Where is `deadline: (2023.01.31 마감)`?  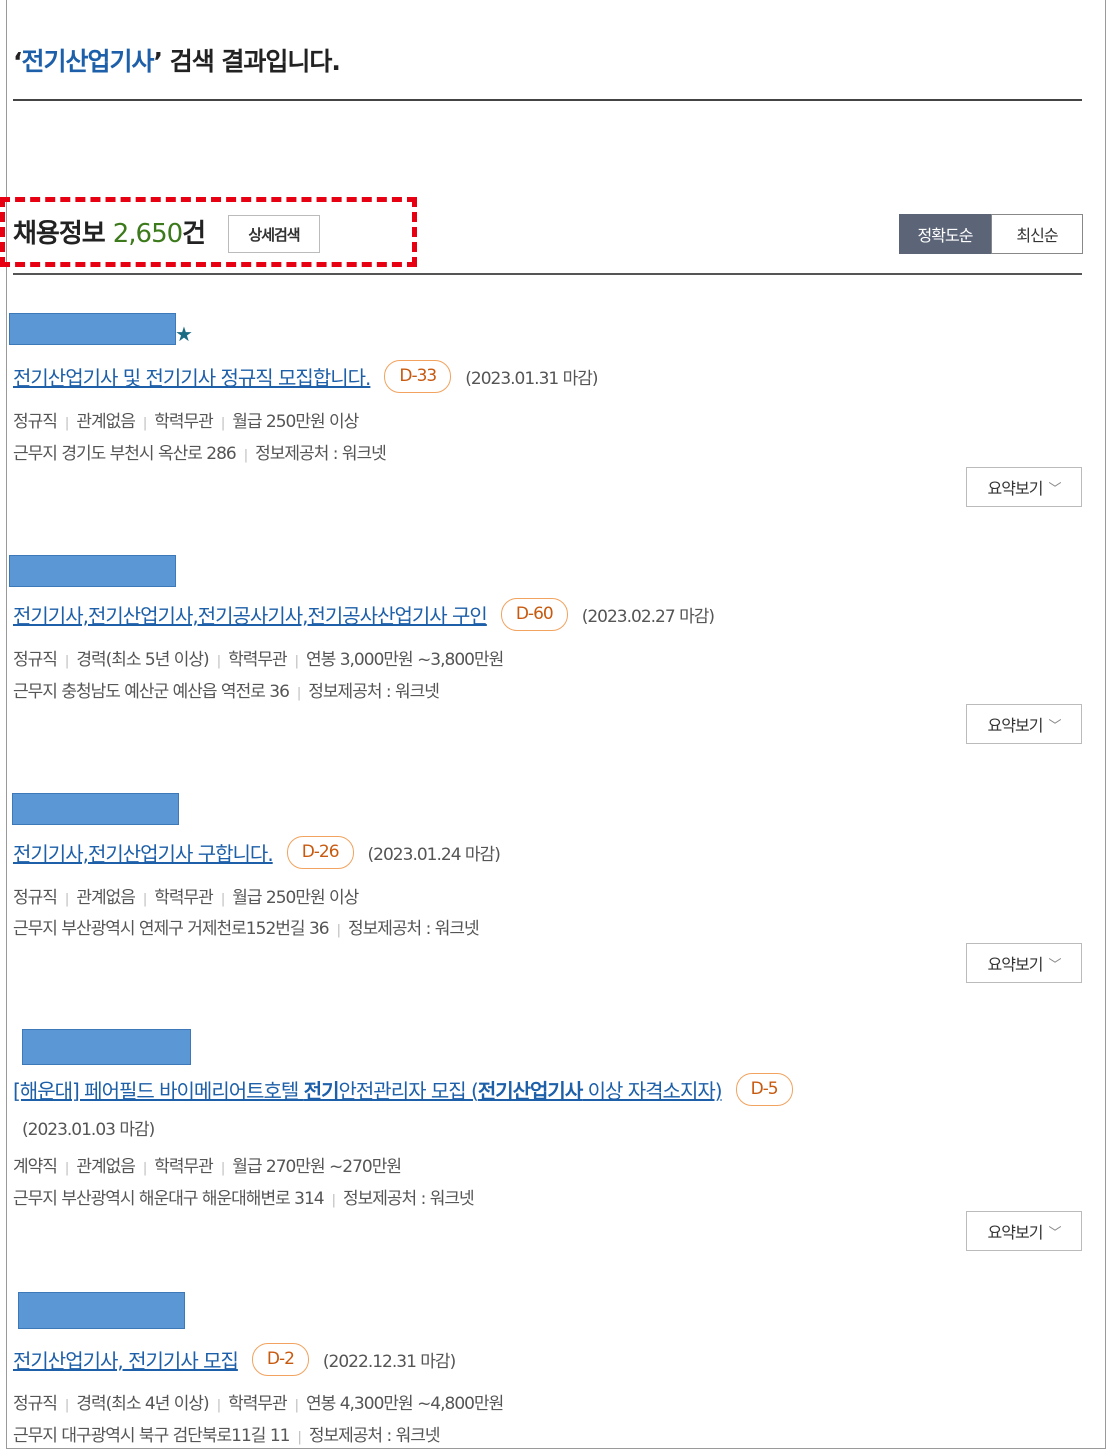
deadline: (2023.01.31 마감) is located at coordinates (531, 379).